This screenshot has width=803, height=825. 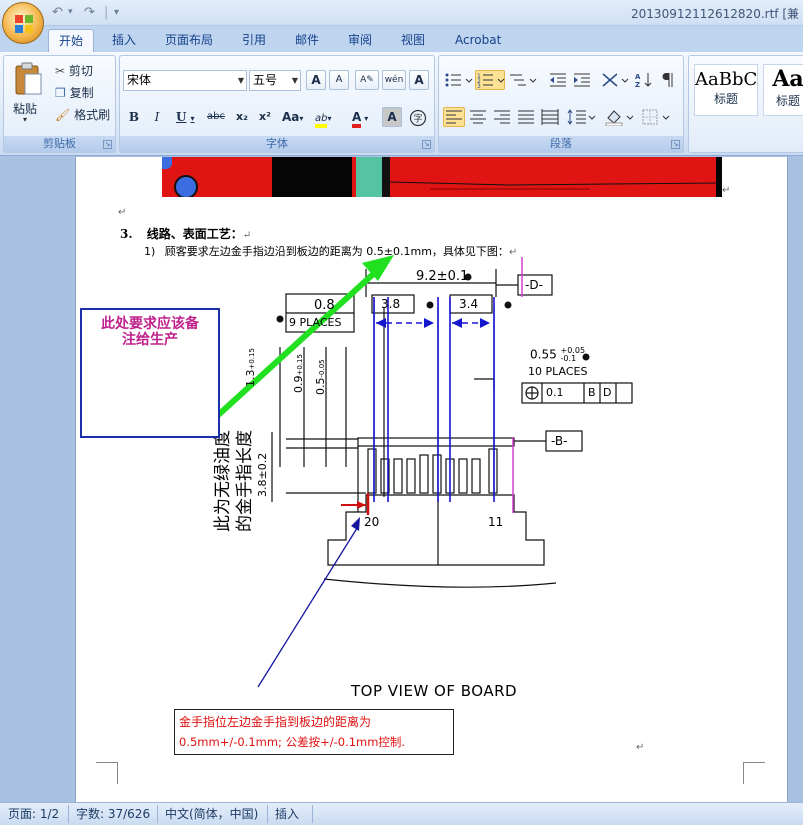 I want to click on align-right-button, so click(x=502, y=117).